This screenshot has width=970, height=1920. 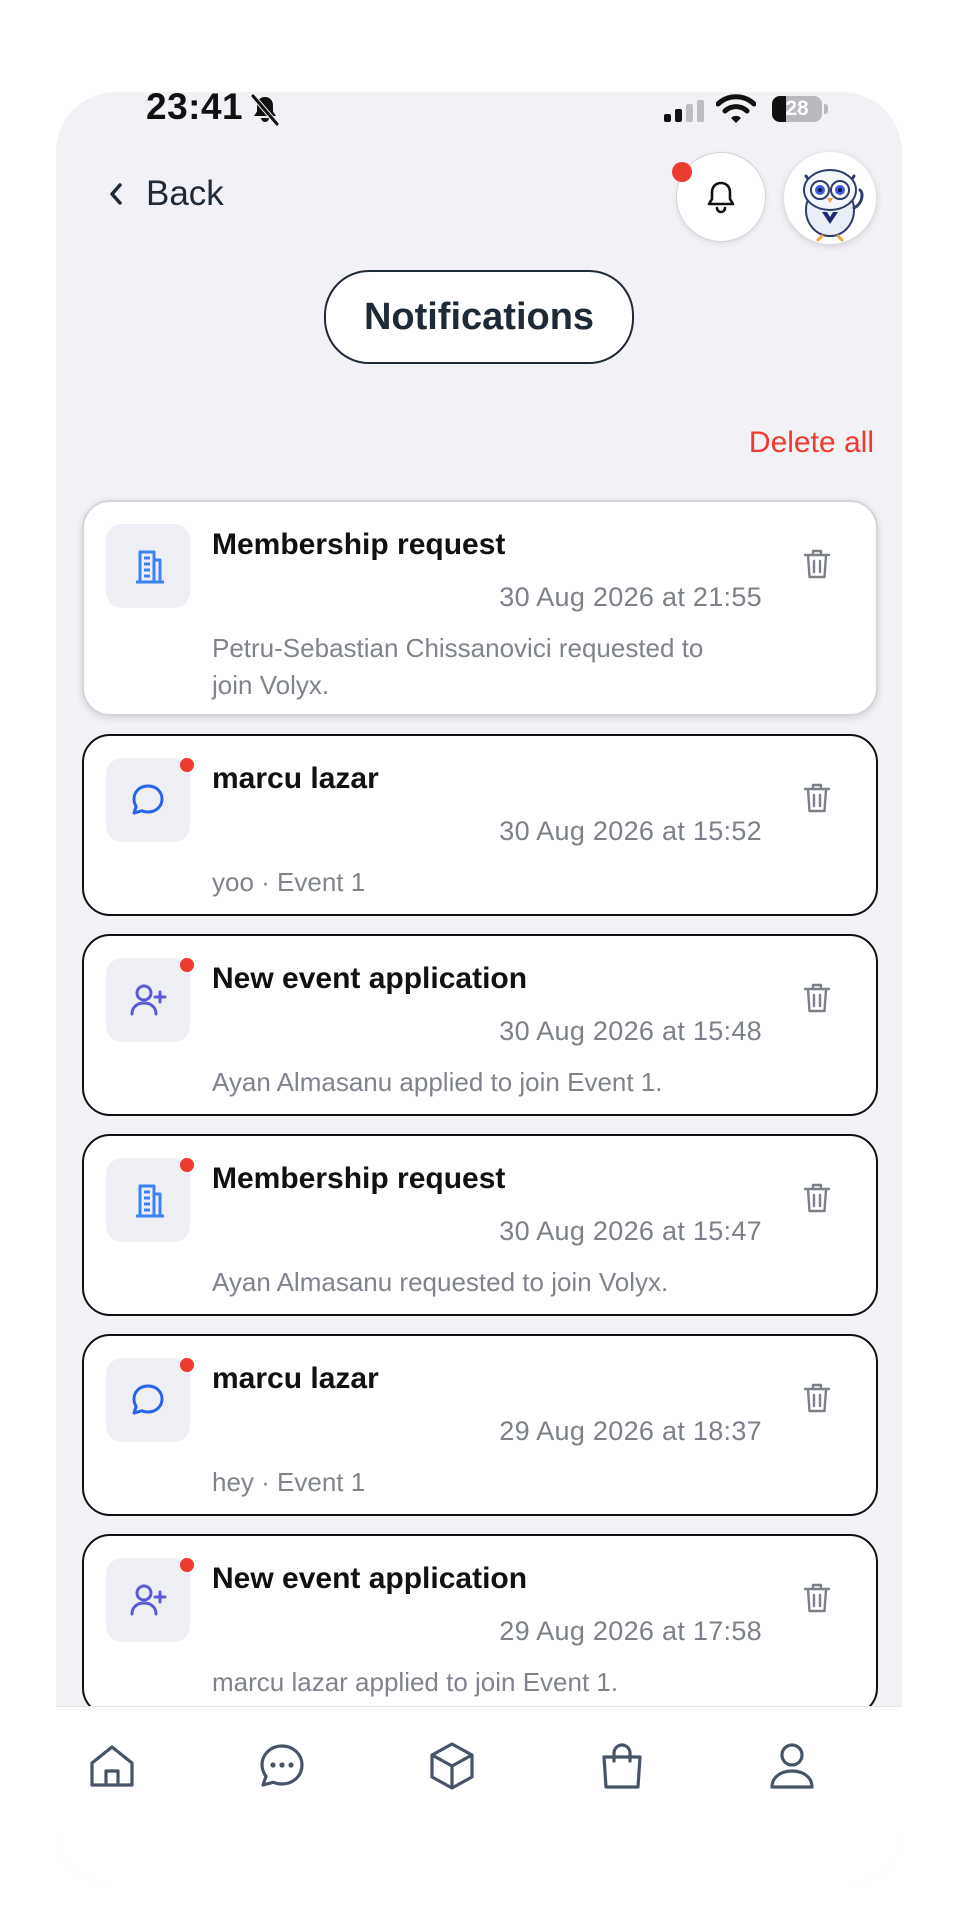 I want to click on chevron-left-icon, so click(x=116, y=194).